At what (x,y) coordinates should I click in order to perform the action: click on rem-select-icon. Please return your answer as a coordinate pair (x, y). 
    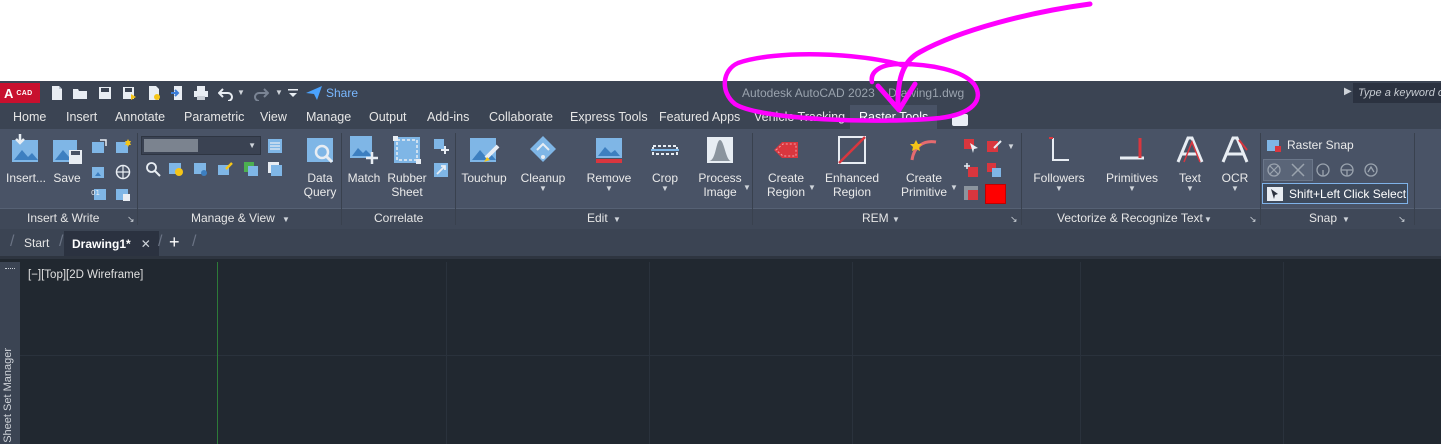
    Looking at the image, I should click on (971, 146).